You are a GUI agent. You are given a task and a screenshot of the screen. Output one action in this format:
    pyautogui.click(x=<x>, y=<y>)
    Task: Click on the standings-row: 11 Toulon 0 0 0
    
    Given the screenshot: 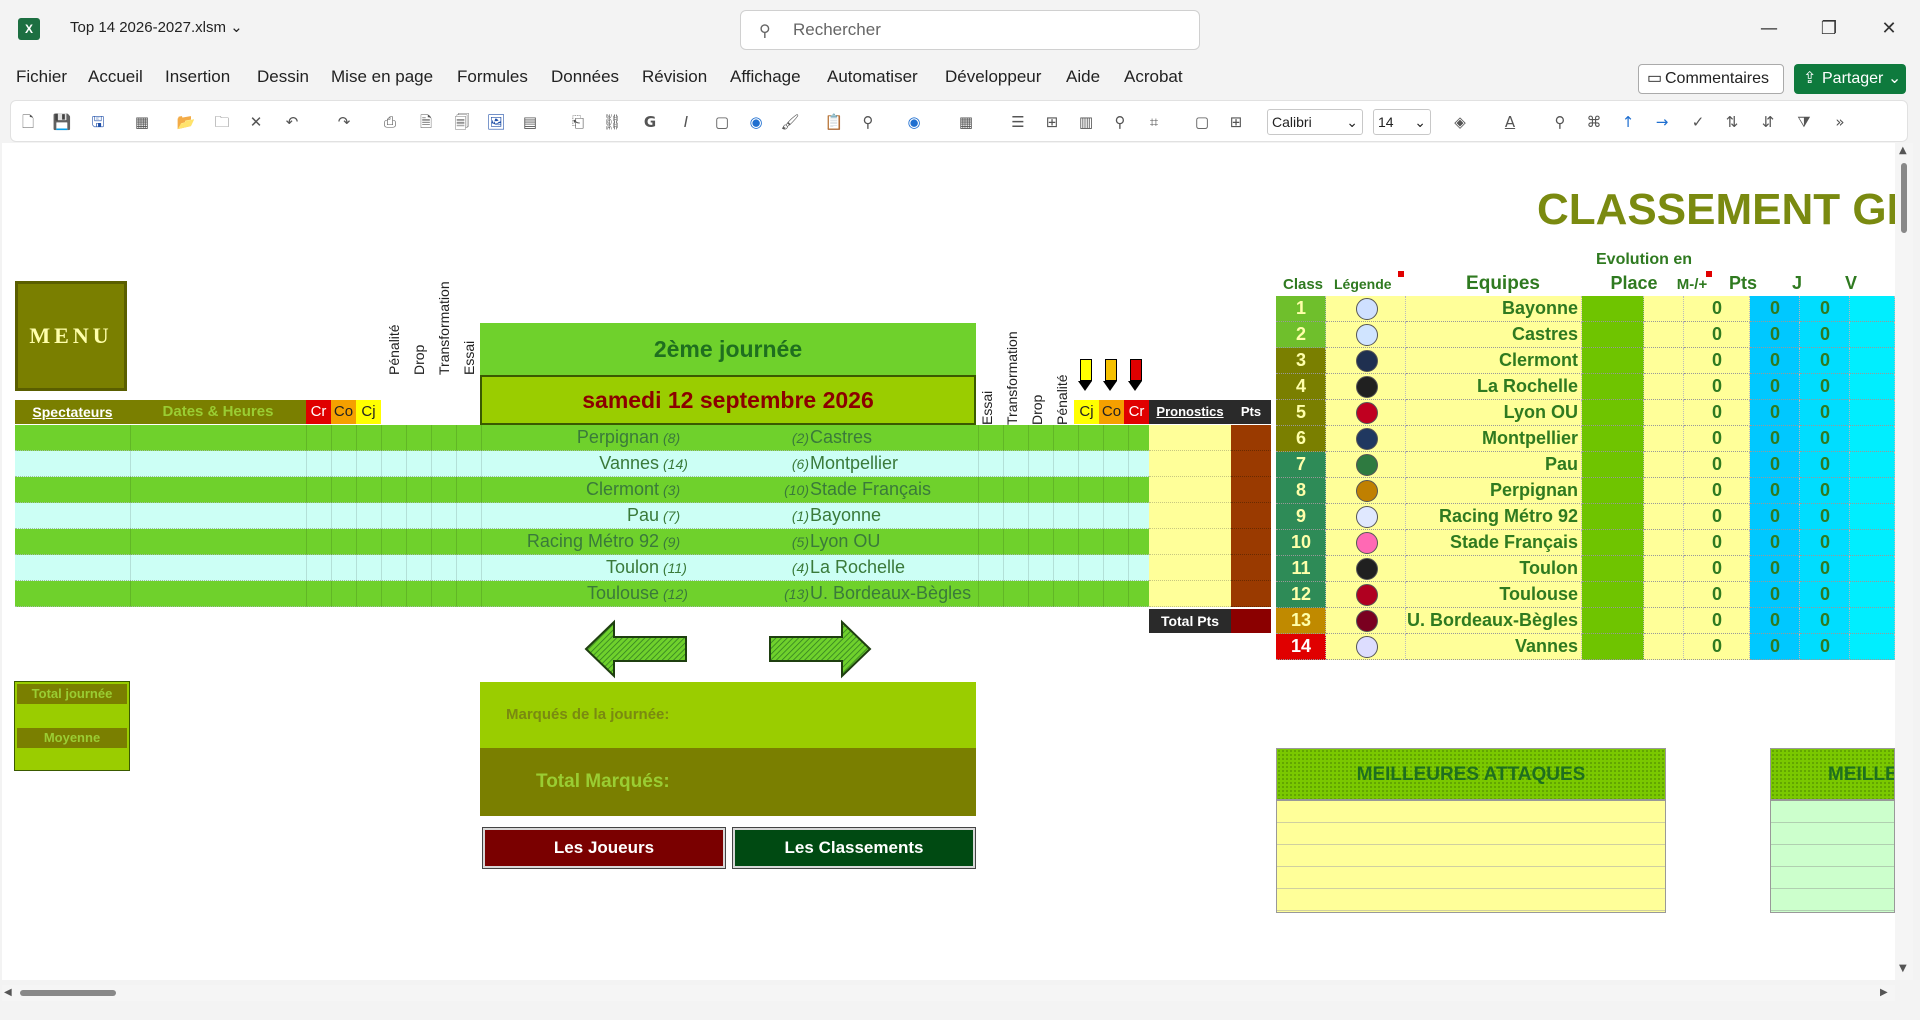 What is the action you would take?
    pyautogui.click(x=1585, y=569)
    